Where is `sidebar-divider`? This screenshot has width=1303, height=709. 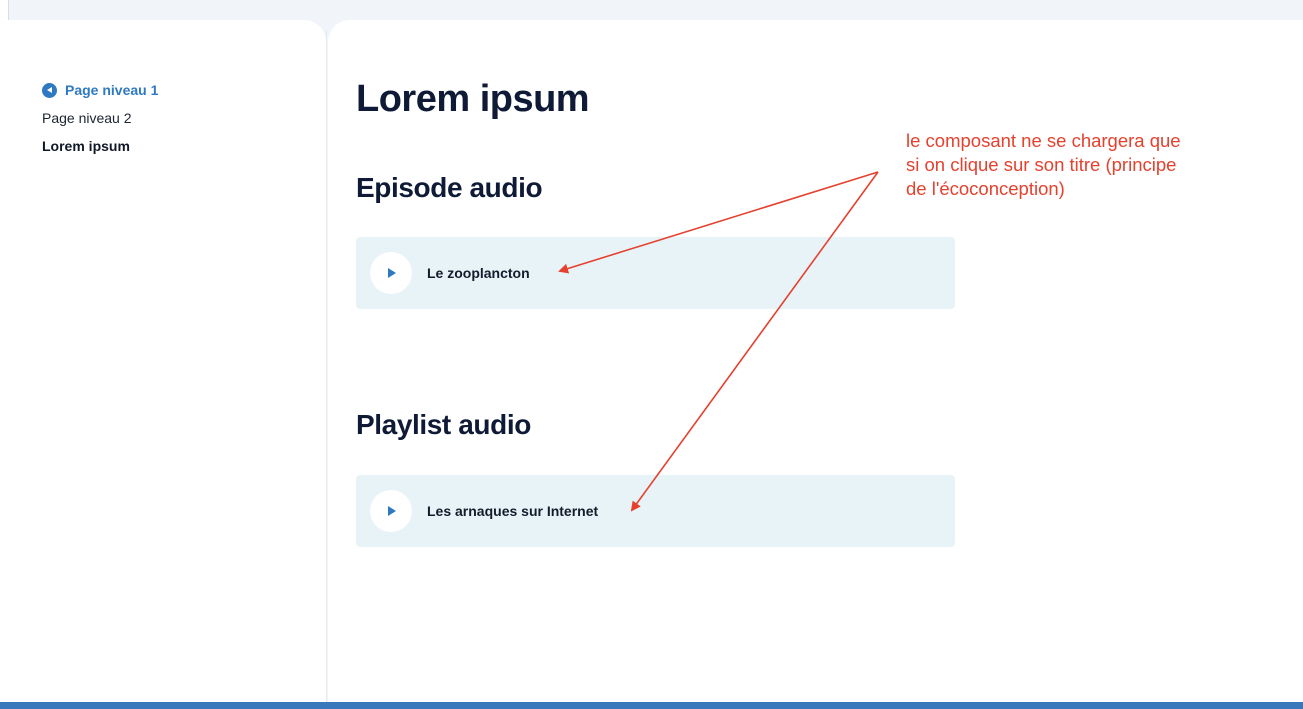
sidebar-divider is located at coordinates (326, 366).